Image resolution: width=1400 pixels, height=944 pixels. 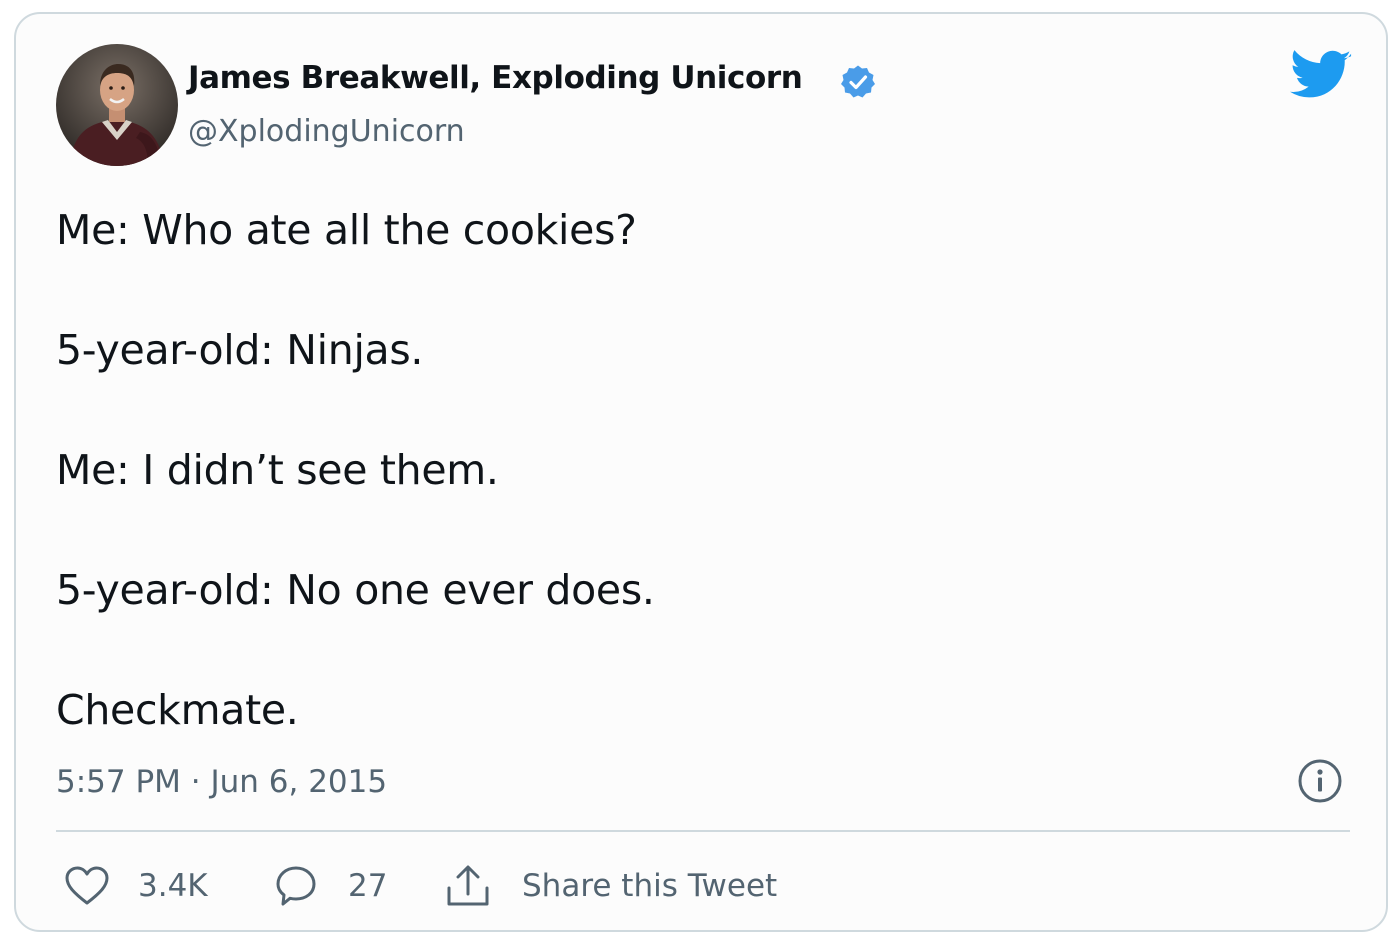 I want to click on divider, so click(x=703, y=831).